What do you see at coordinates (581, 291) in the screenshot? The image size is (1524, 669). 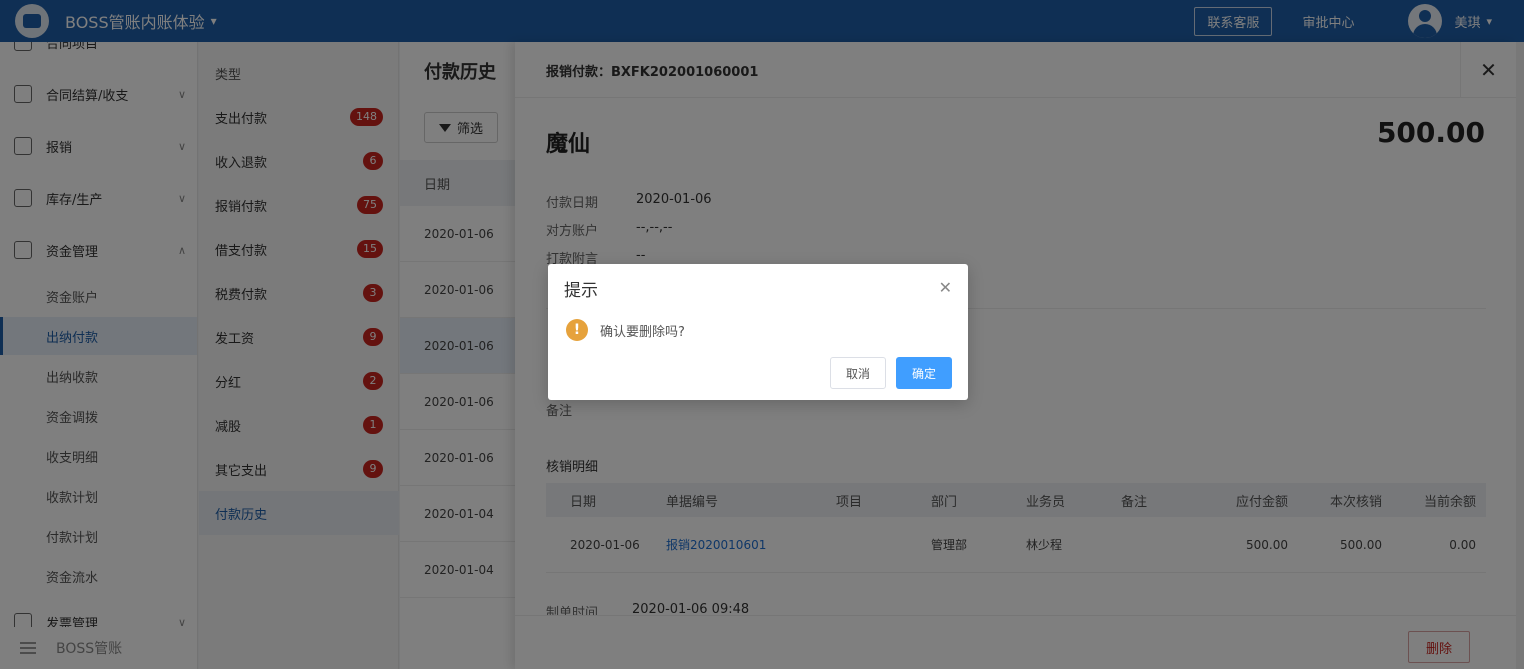 I see `dialog-title: 提示` at bounding box center [581, 291].